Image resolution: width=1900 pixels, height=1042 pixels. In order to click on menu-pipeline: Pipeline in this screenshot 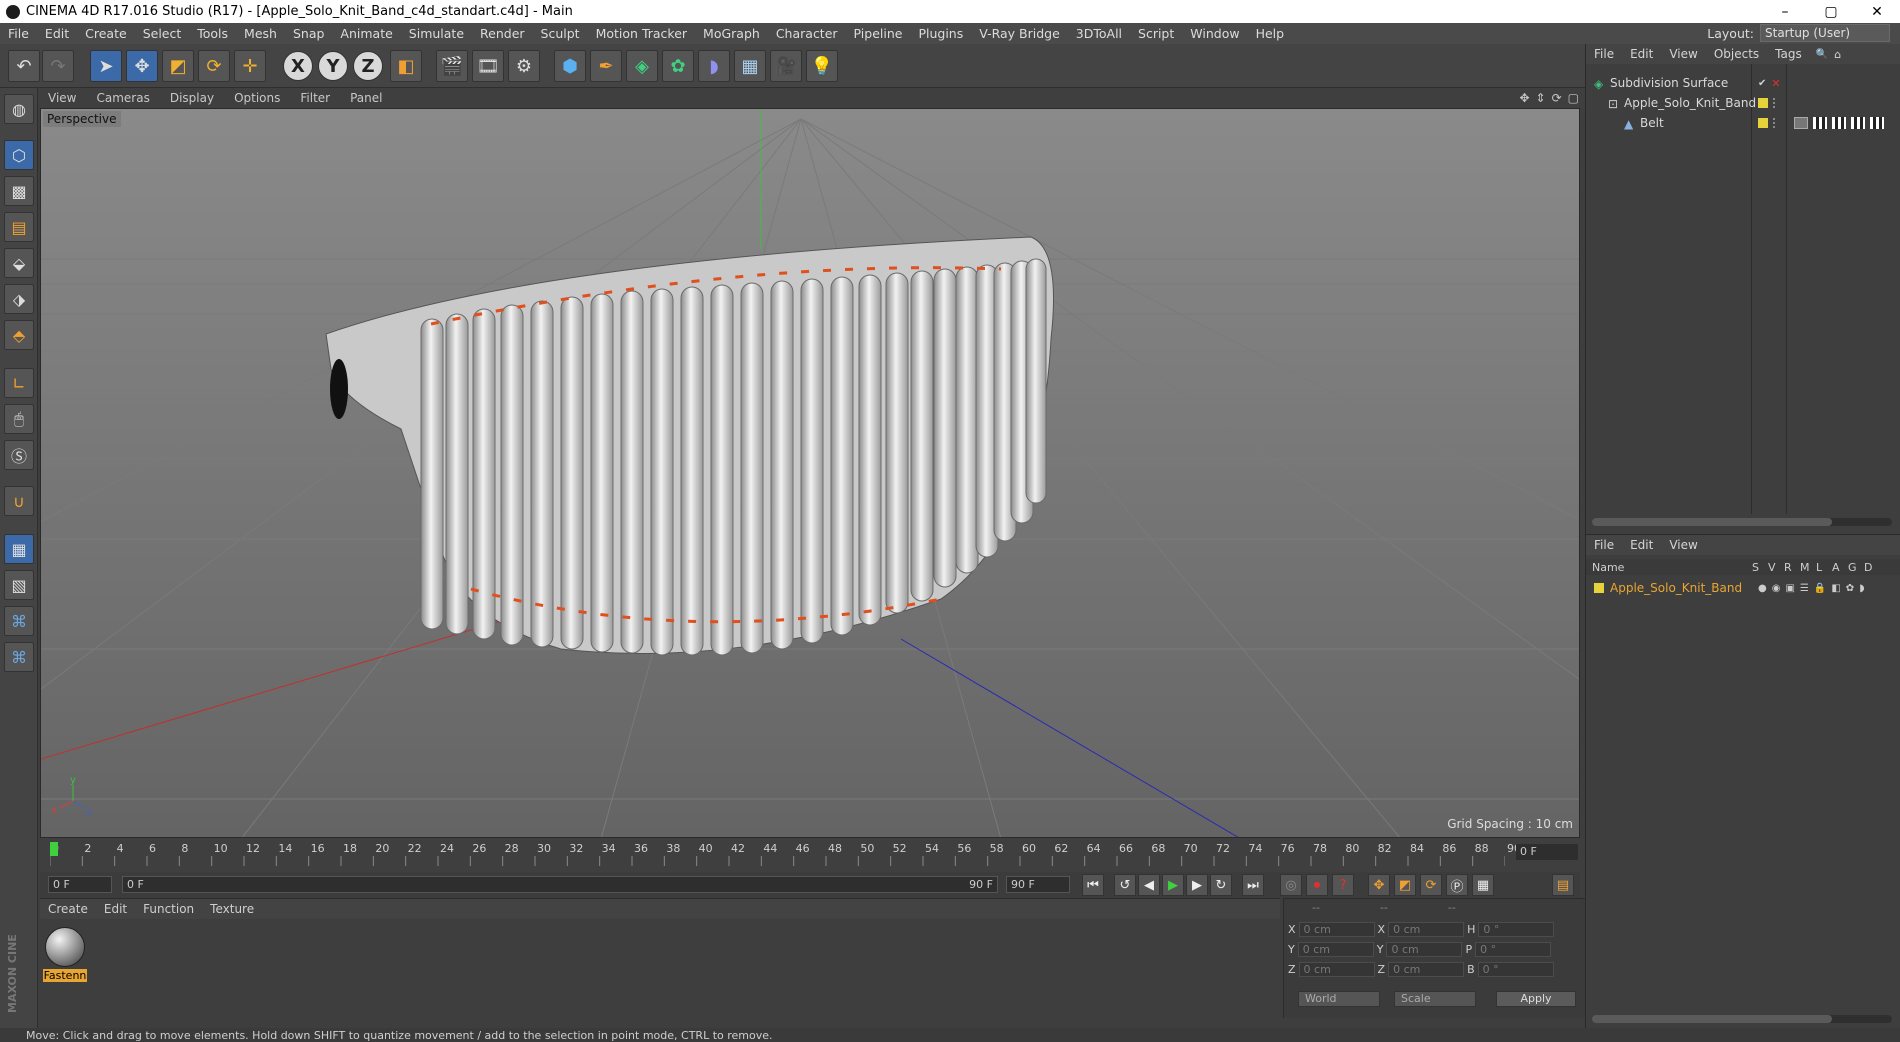, I will do `click(878, 33)`.